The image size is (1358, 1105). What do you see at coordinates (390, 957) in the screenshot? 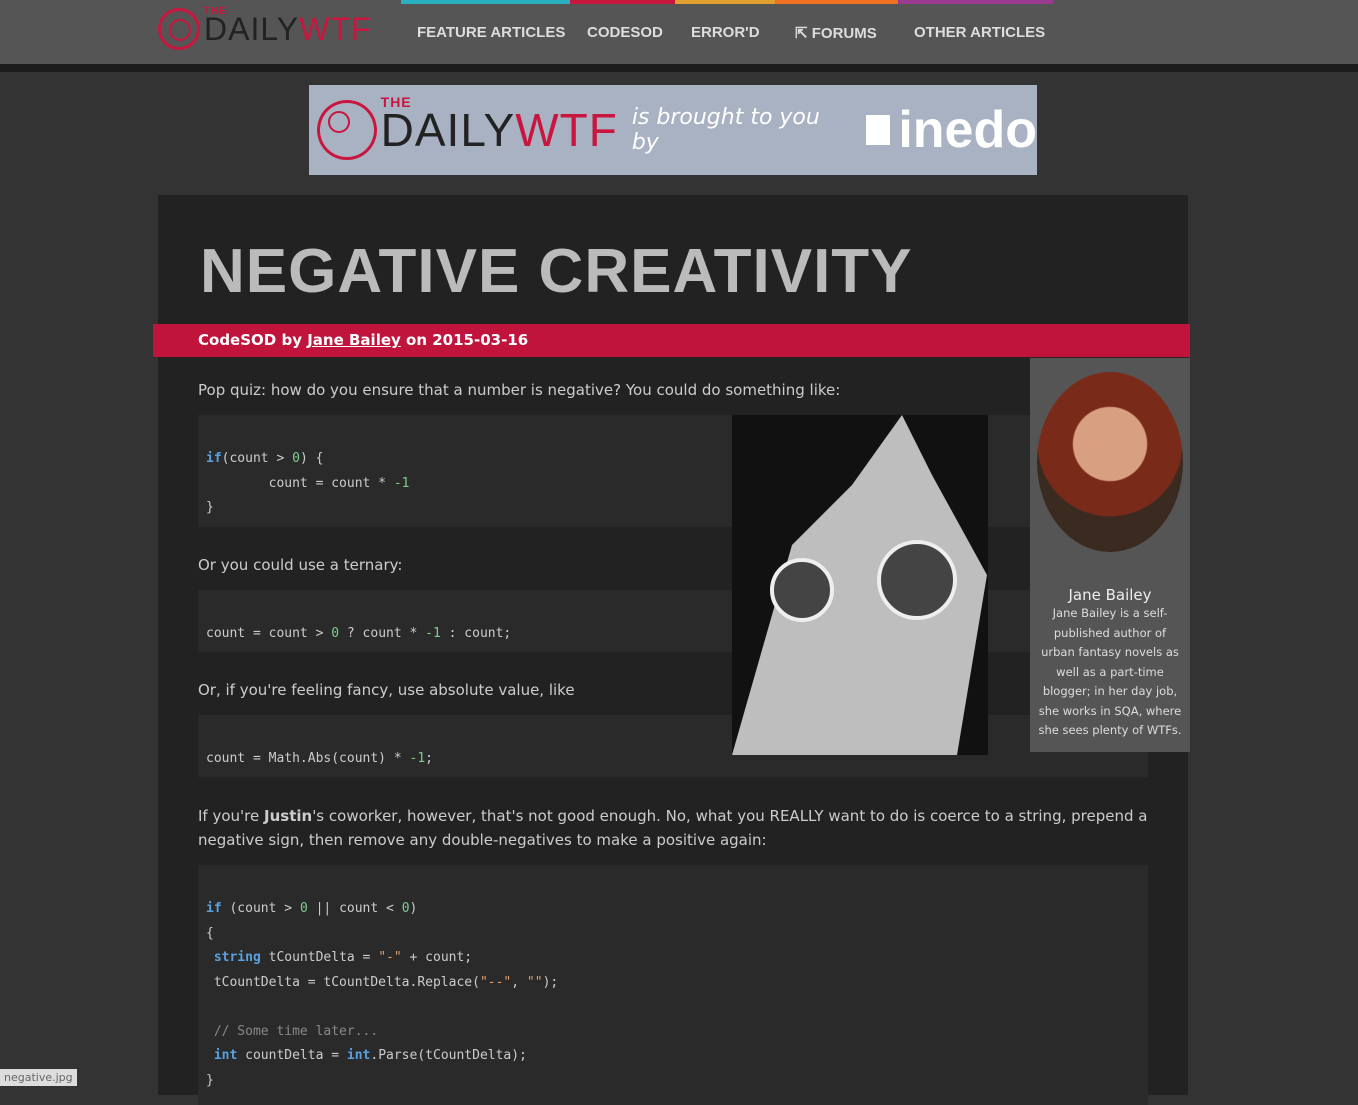
I see `code-token-str: "-"` at bounding box center [390, 957].